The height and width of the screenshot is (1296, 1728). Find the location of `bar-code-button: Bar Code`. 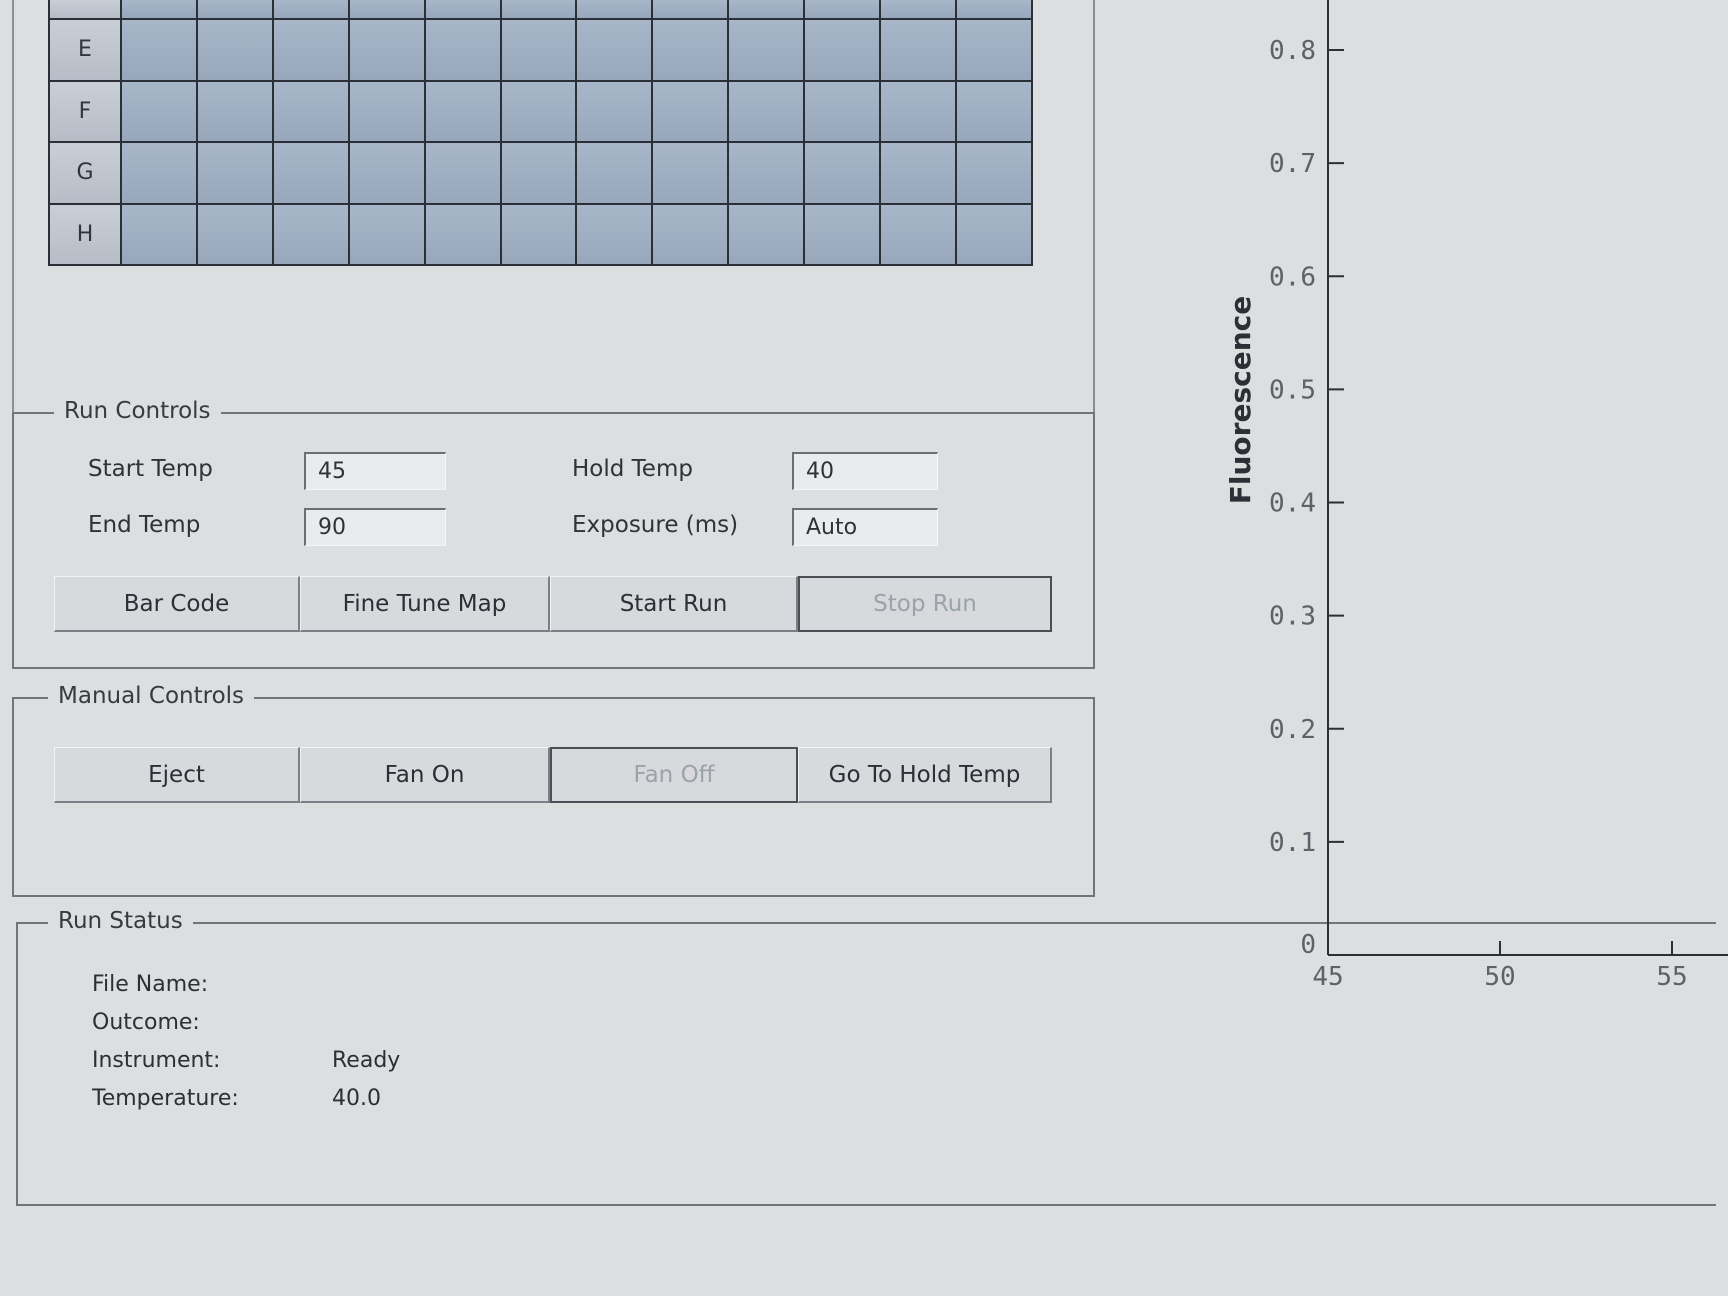

bar-code-button: Bar Code is located at coordinates (177, 604).